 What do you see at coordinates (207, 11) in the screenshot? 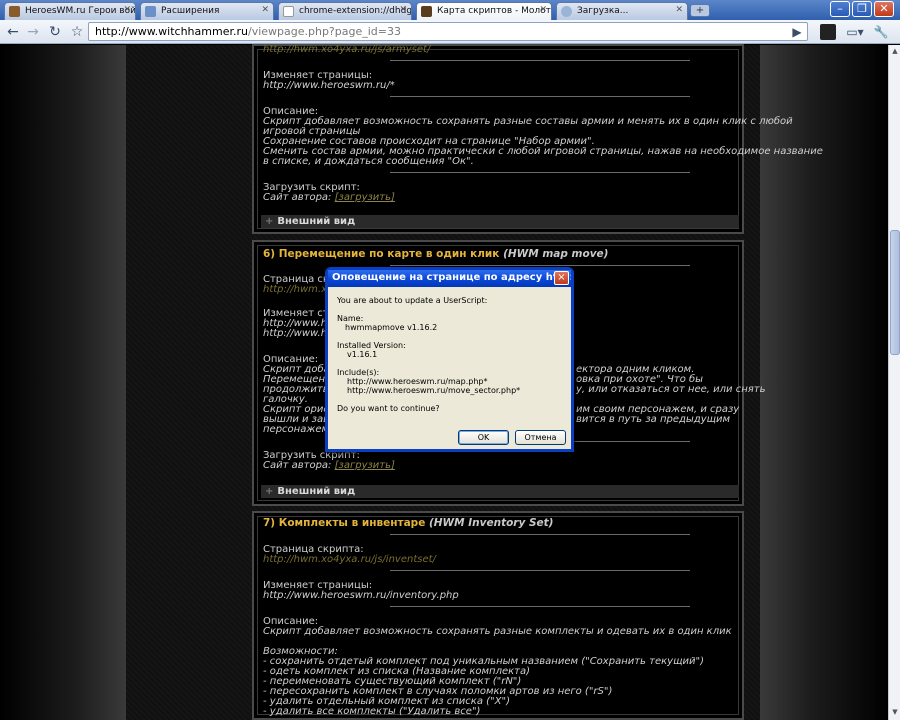
I see `tab-extensions: Расширения ✕` at bounding box center [207, 11].